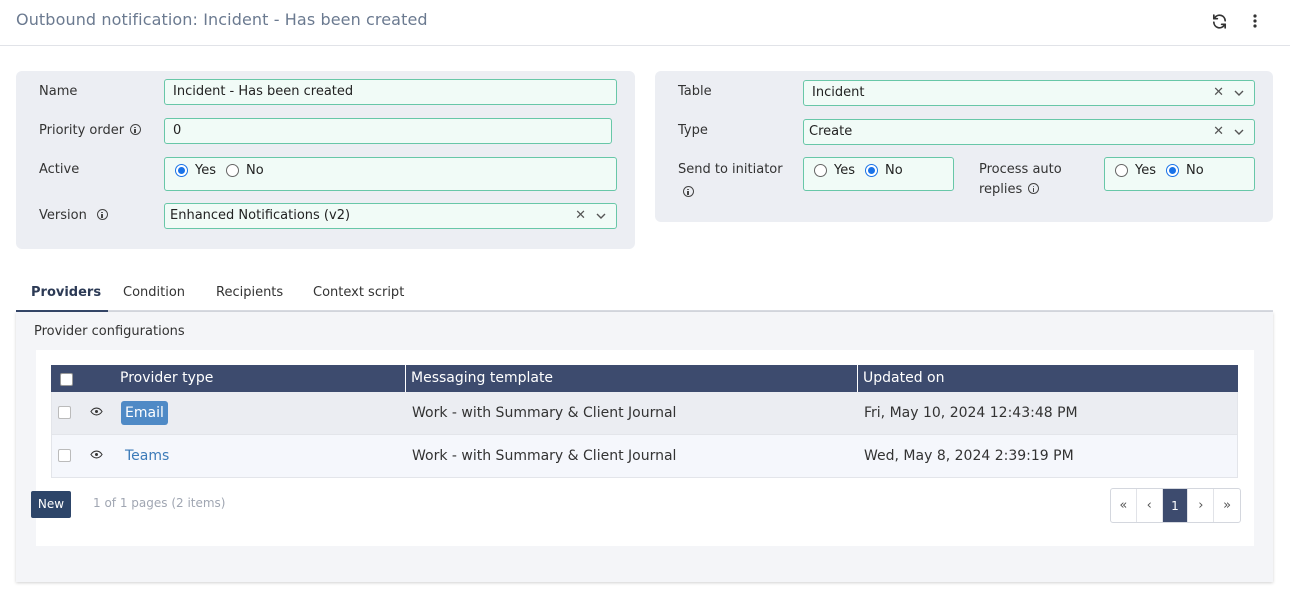 The image size is (1290, 597). What do you see at coordinates (903, 378) in the screenshot?
I see `column-header-updated-on: Updated on` at bounding box center [903, 378].